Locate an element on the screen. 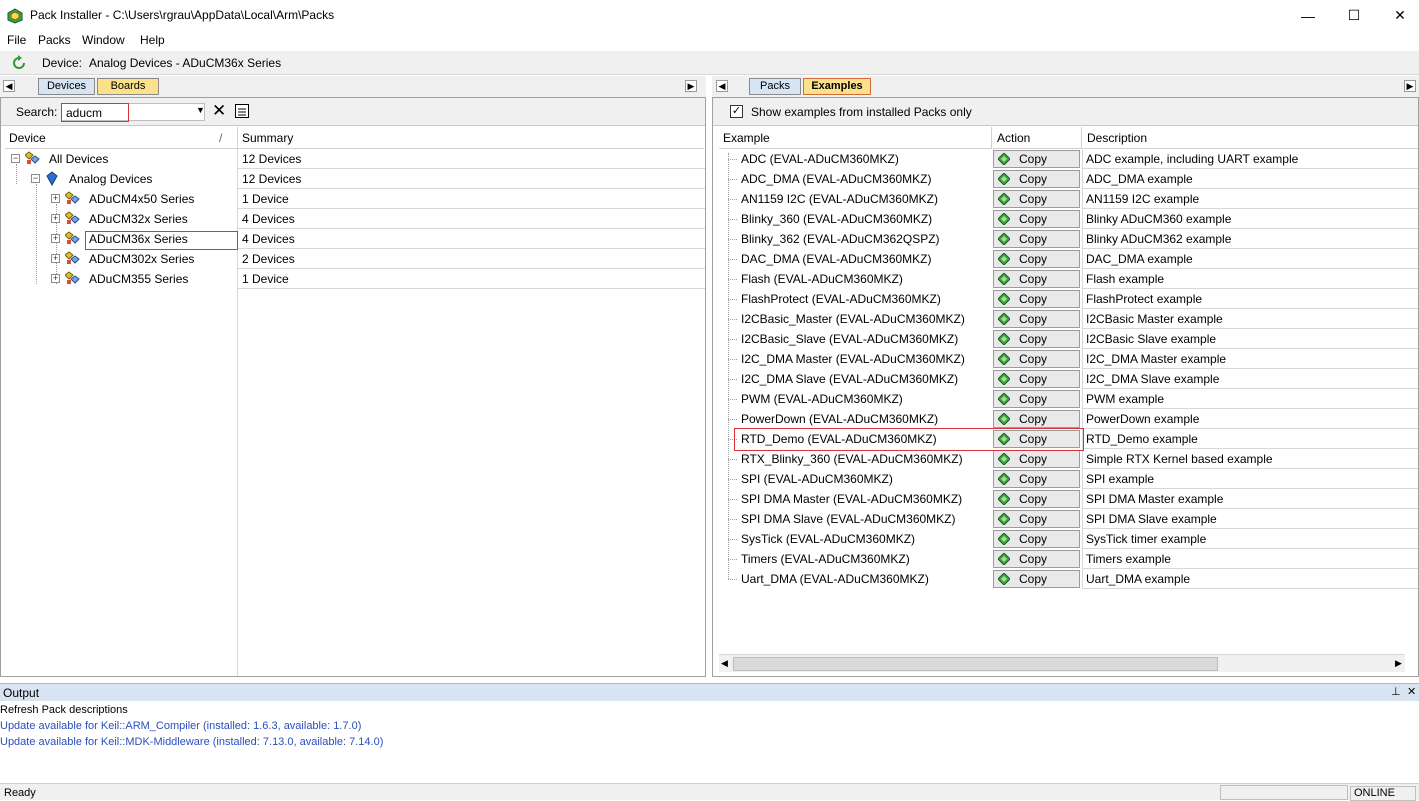 Image resolution: width=1419 pixels, height=801 pixels. example-row: PWM (EVAL-ADuCM360MKZ) Copy PWM example is located at coordinates (1065, 399).